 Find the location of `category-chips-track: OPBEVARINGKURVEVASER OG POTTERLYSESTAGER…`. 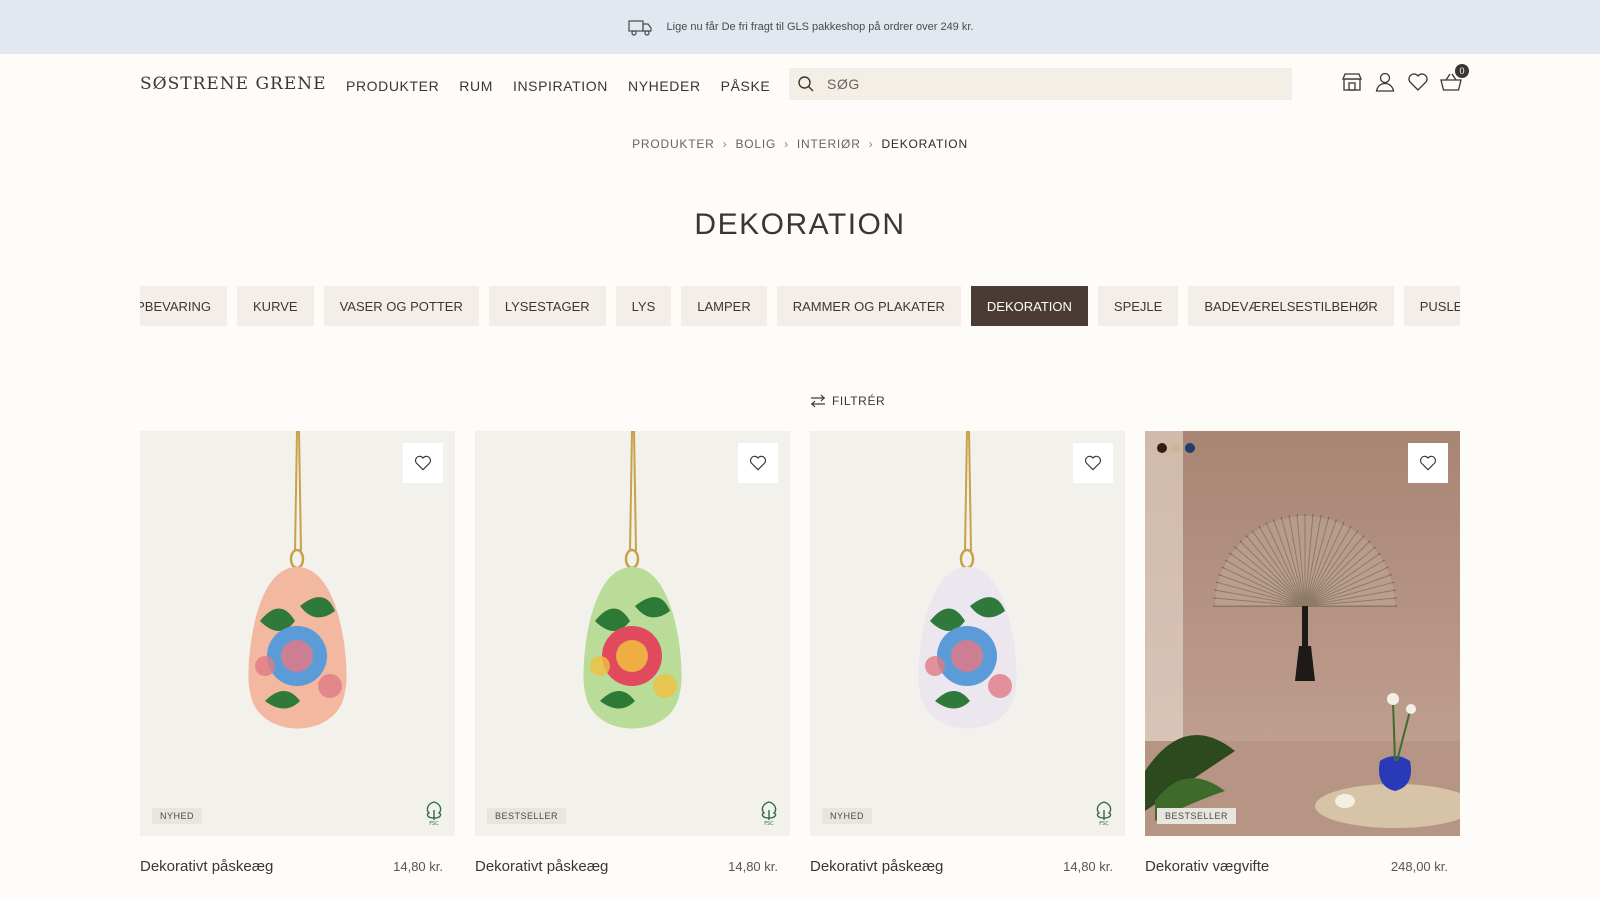

category-chips-track: OPBEVARINGKURVEVASER OG POTTERLYSESTAGER… is located at coordinates (800, 306).